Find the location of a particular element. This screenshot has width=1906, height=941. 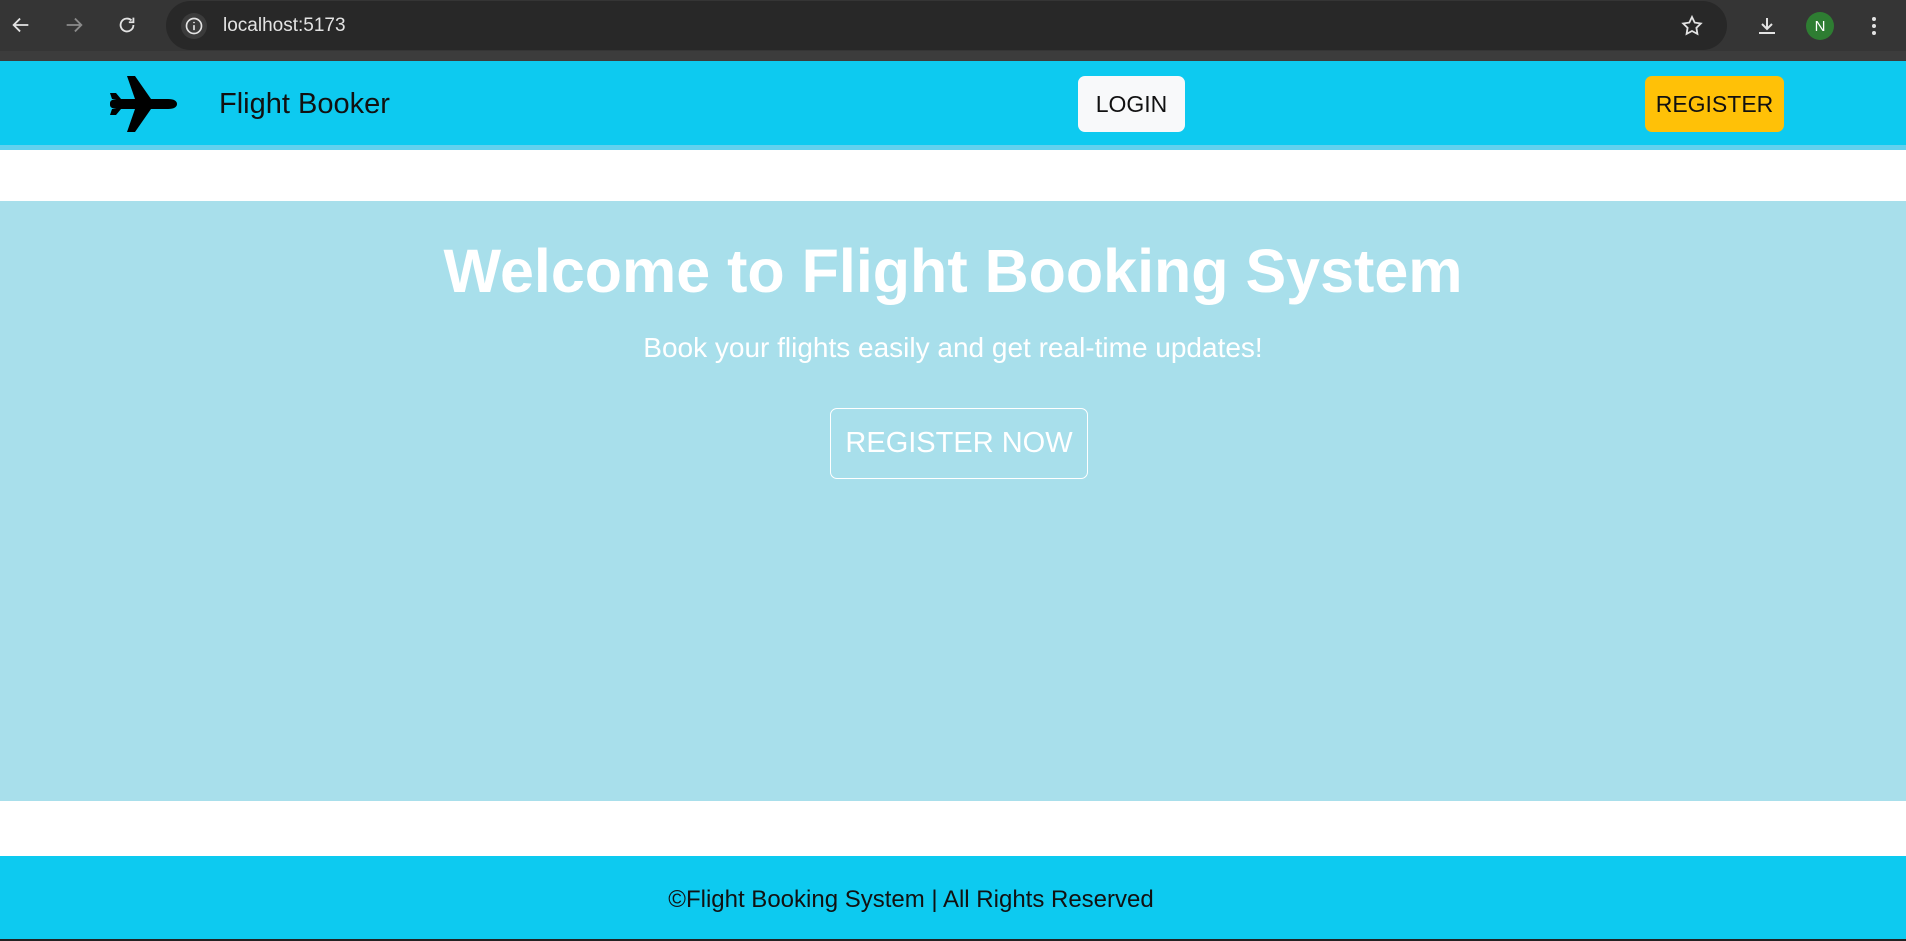

login-button: LOGIN is located at coordinates (1131, 104).